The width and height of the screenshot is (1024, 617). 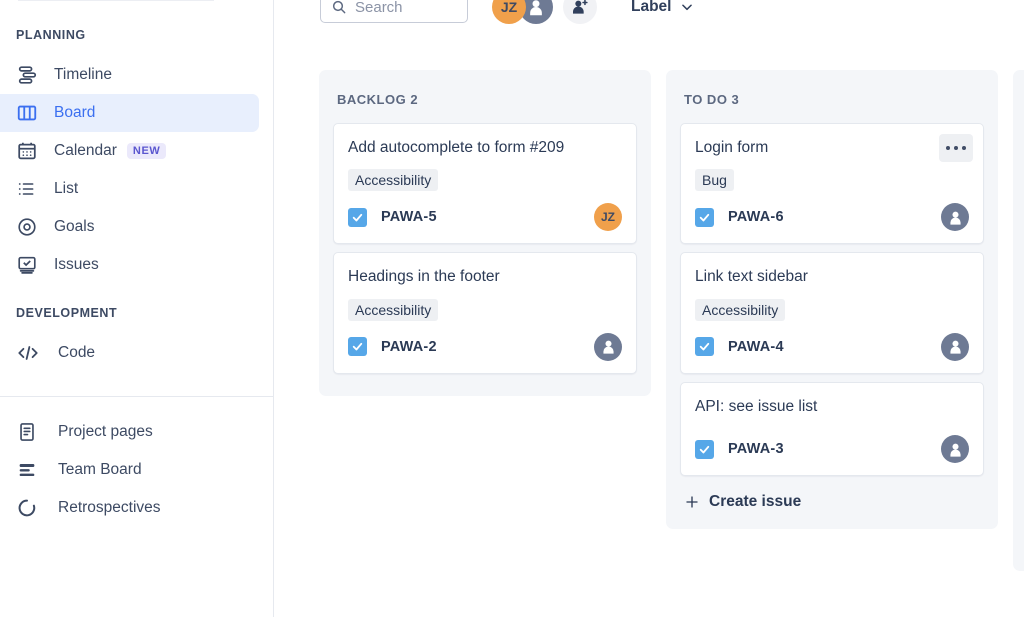 I want to click on team-board-icon, so click(x=29, y=470).